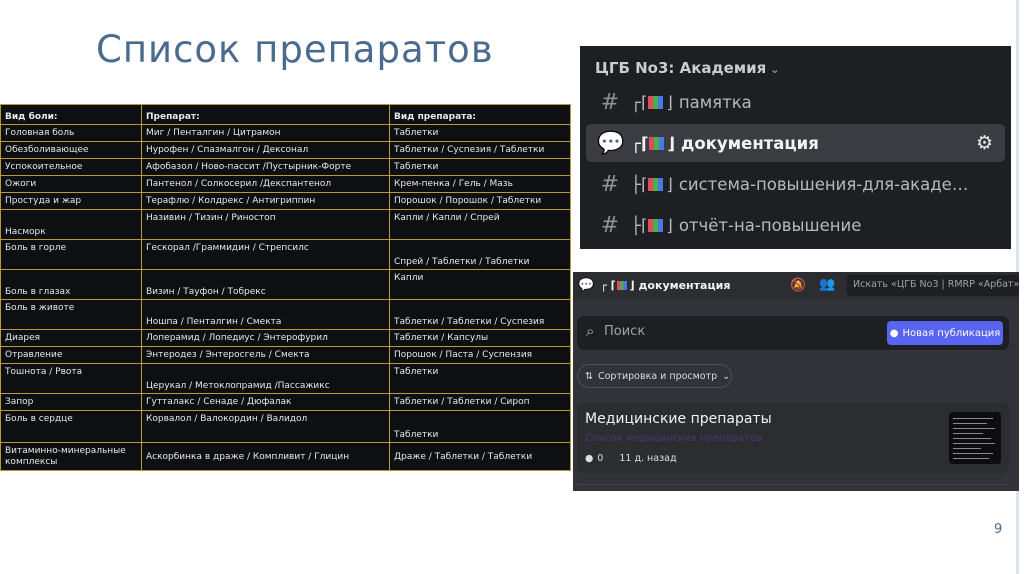 The width and height of the screenshot is (1024, 574). I want to click on forum-search-input, so click(729, 331).